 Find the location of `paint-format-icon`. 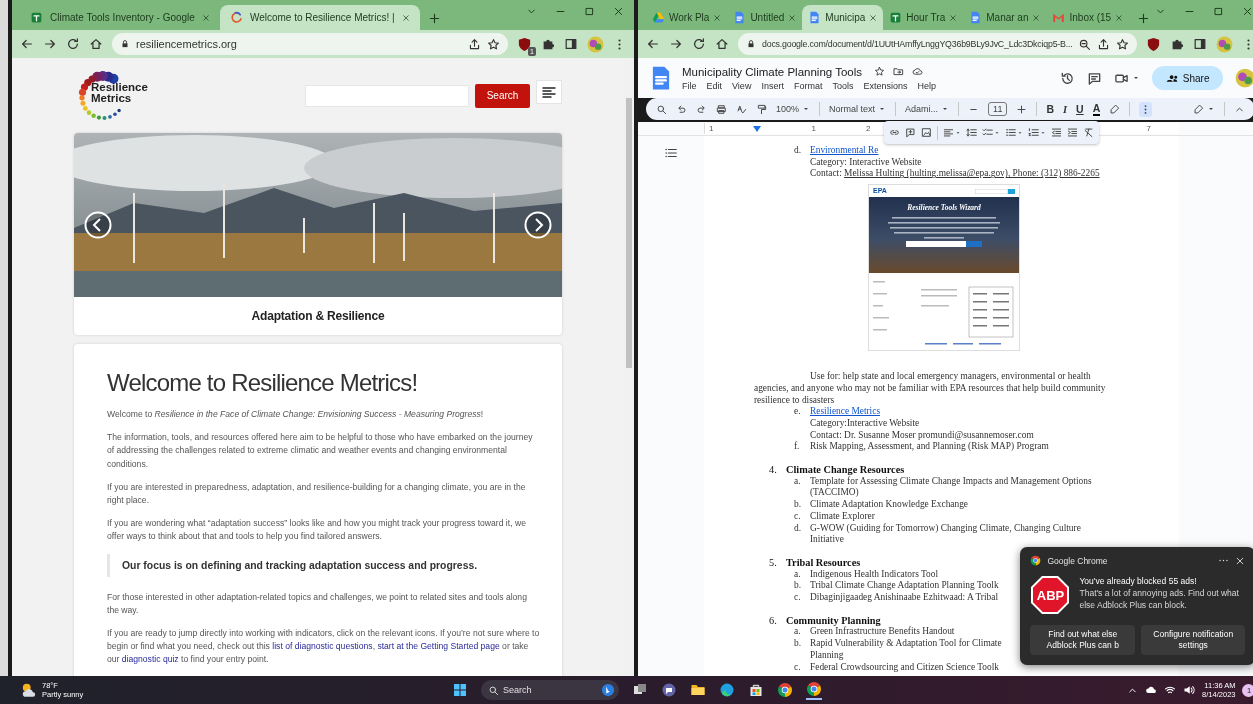

paint-format-icon is located at coordinates (761, 109).